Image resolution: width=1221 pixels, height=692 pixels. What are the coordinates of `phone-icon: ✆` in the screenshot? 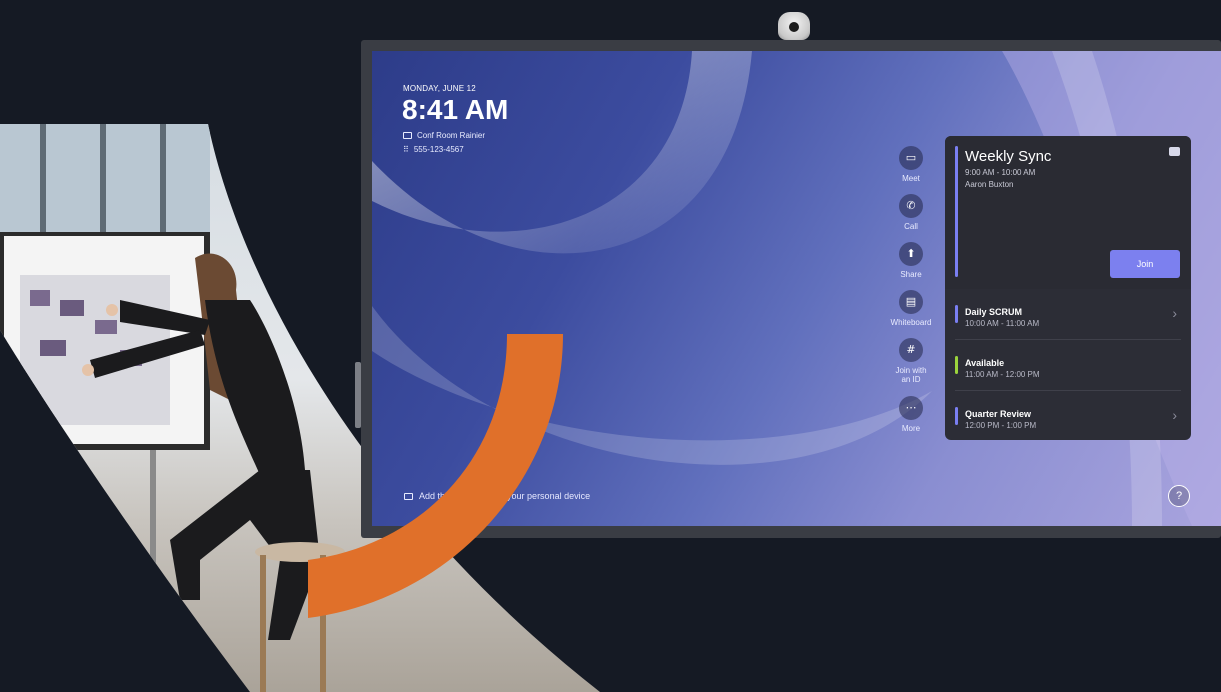 It's located at (911, 206).